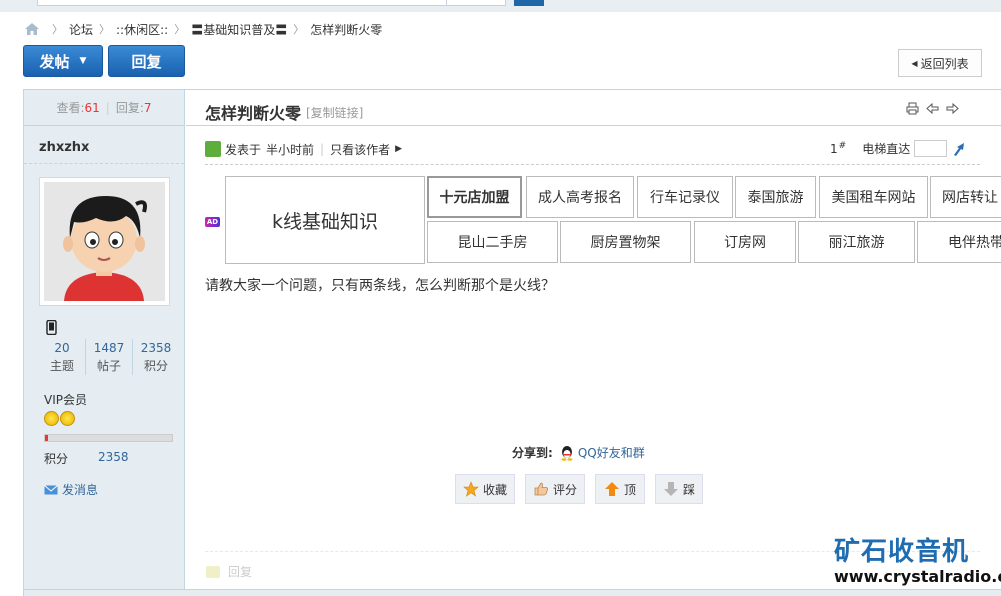  I want to click on post-actions: 收藏 评分 顶 踩, so click(579, 489).